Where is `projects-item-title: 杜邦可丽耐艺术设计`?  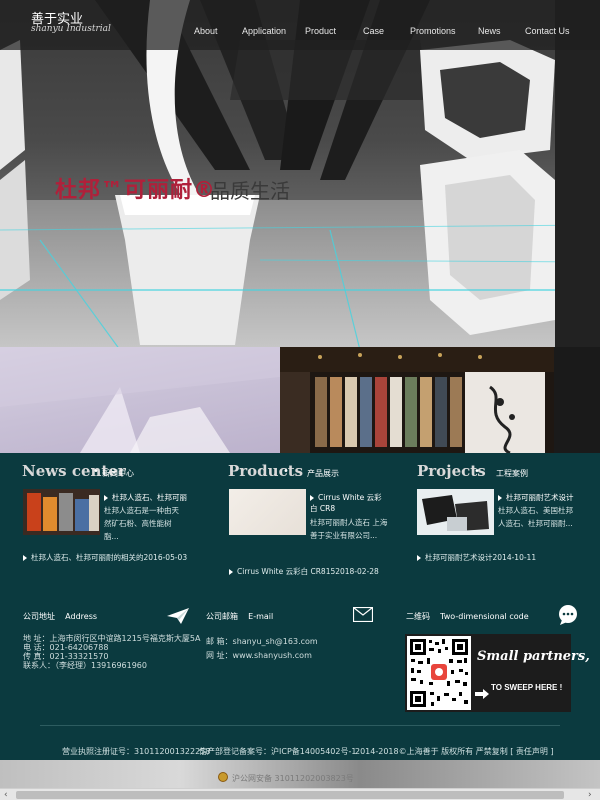 projects-item-title: 杜邦可丽耐艺术设计 is located at coordinates (536, 497).